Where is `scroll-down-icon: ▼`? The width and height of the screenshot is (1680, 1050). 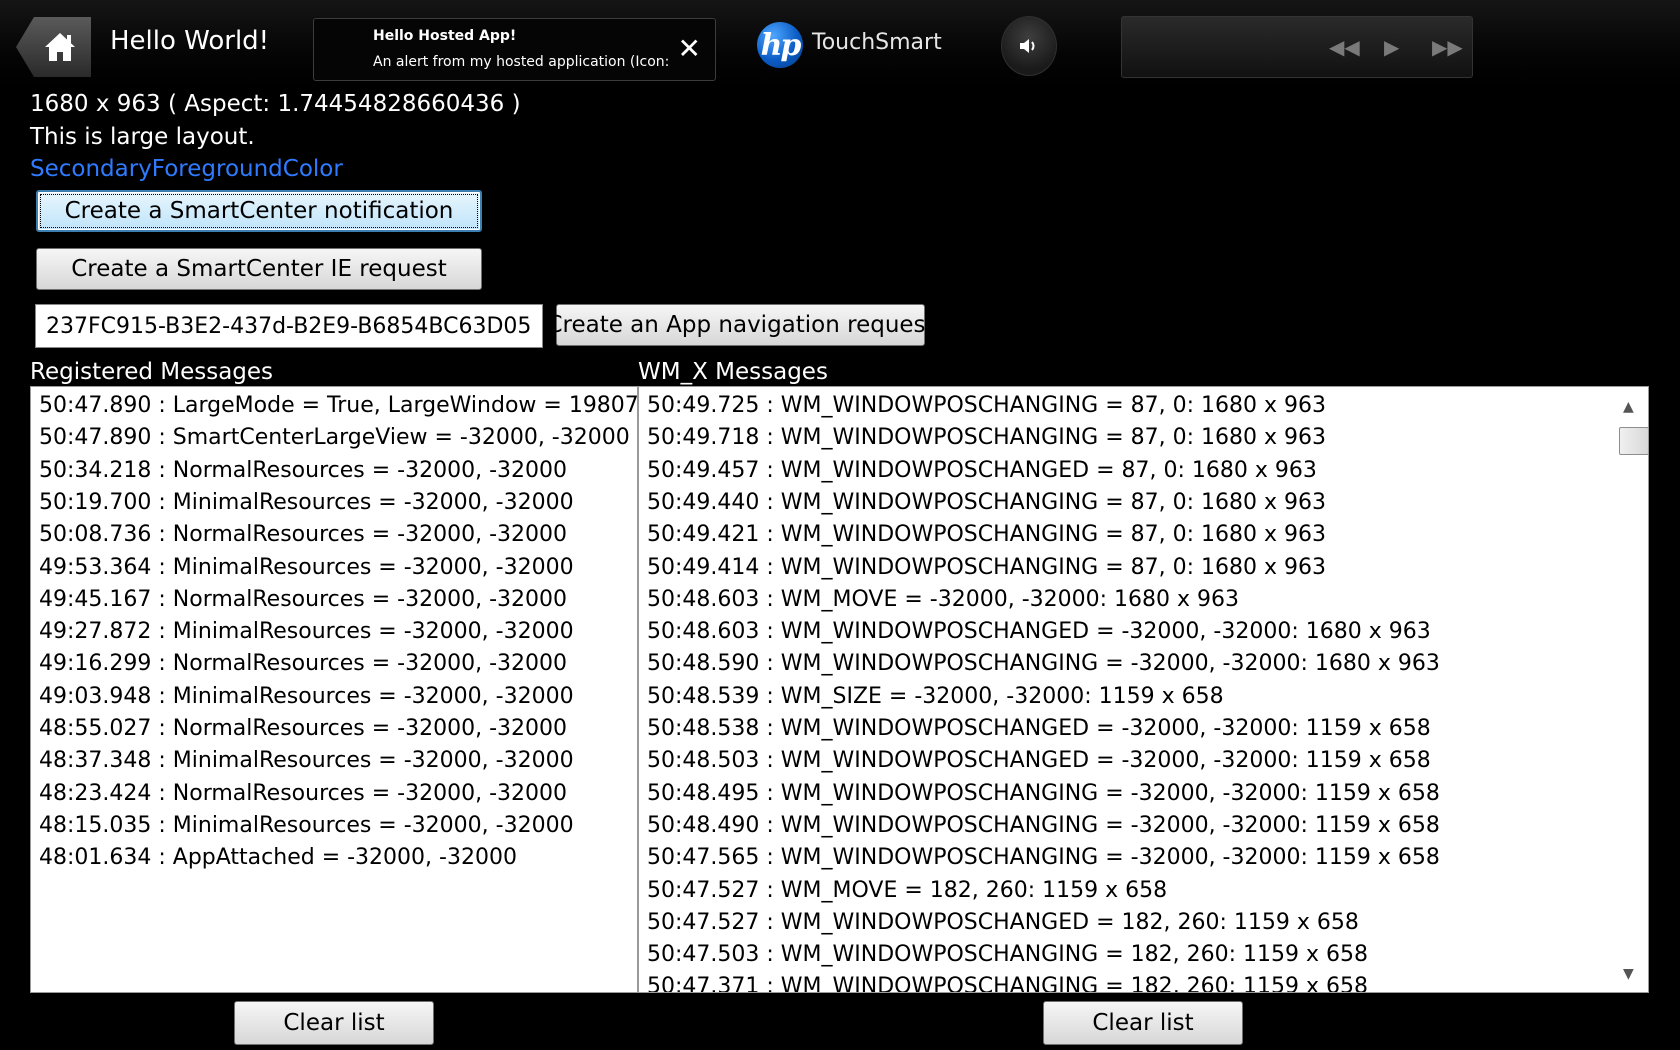 scroll-down-icon: ▼ is located at coordinates (1628, 974).